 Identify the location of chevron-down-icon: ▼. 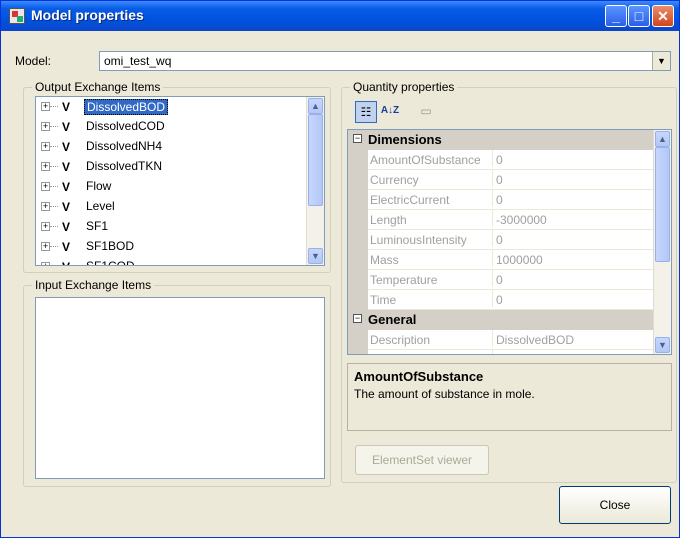
(661, 61).